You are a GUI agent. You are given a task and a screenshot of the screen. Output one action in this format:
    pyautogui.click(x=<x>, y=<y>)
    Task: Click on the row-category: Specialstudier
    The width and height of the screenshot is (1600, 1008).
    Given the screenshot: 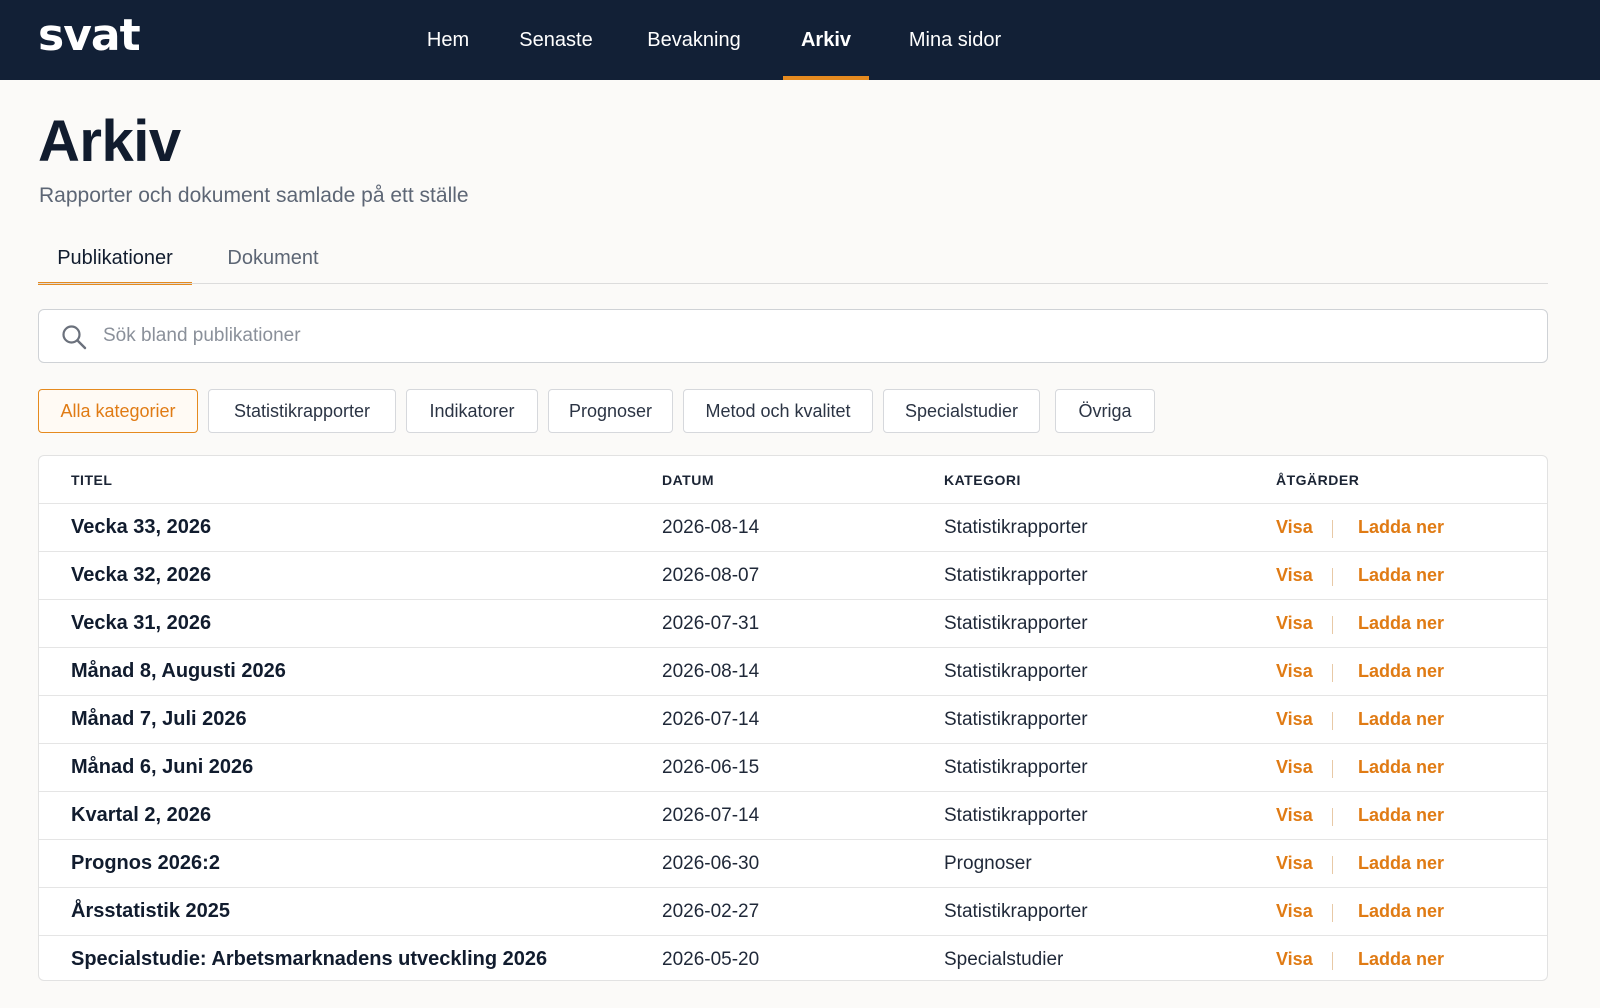 What is the action you would take?
    pyautogui.click(x=1004, y=959)
    